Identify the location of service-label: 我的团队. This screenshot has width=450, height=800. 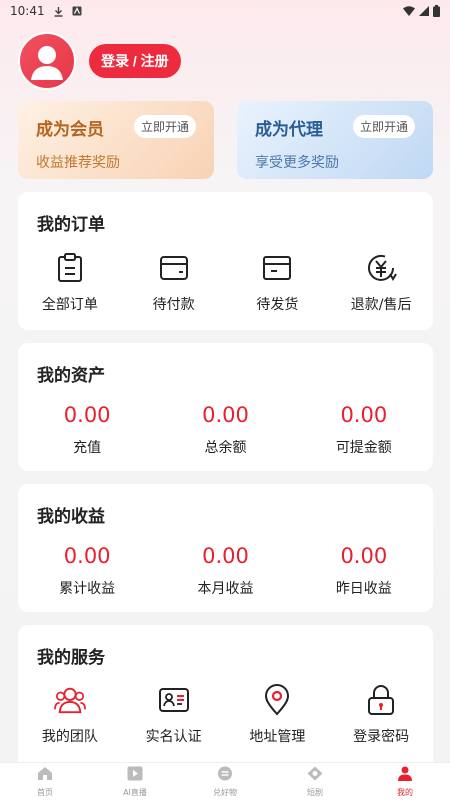
(69, 737).